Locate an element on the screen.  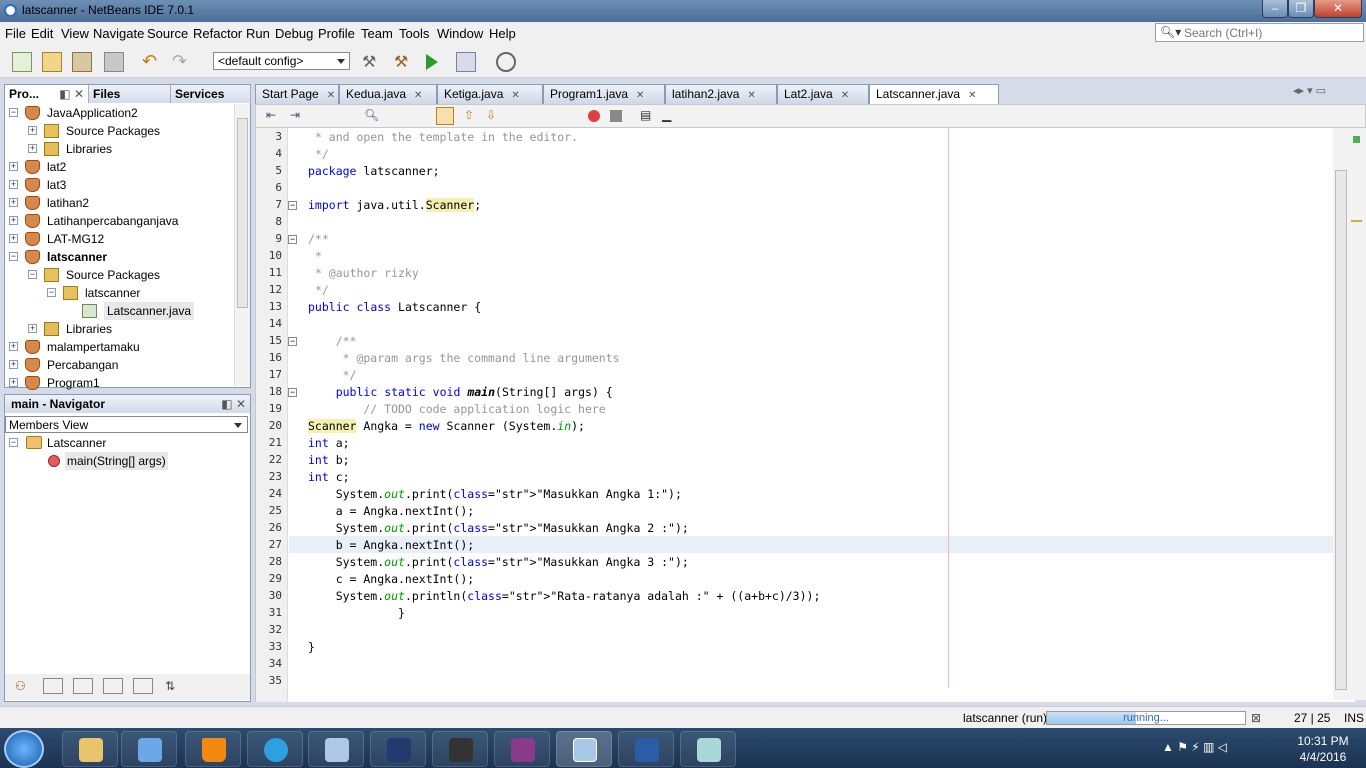
code-line: * @param args the command line arguments is located at coordinates (464, 358).